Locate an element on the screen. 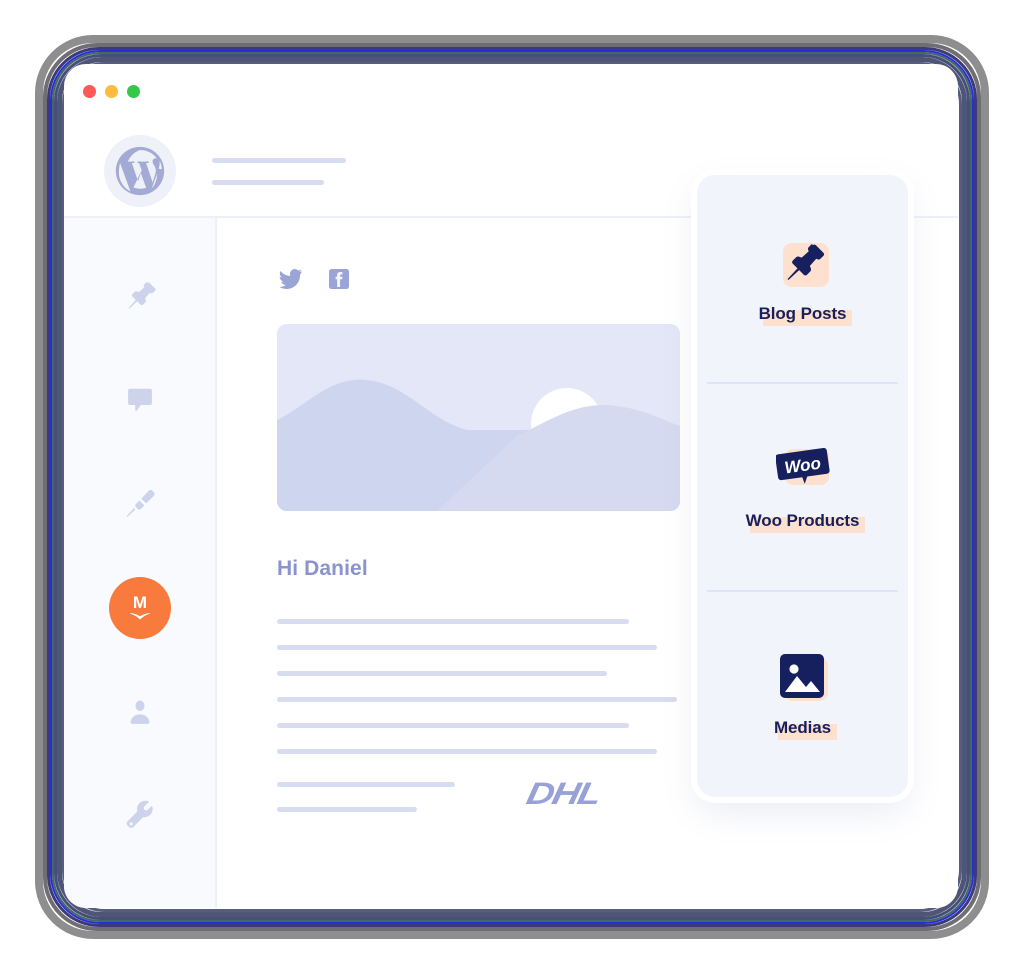 The width and height of the screenshot is (1024, 974). site-title-placeholder is located at coordinates (279, 171).